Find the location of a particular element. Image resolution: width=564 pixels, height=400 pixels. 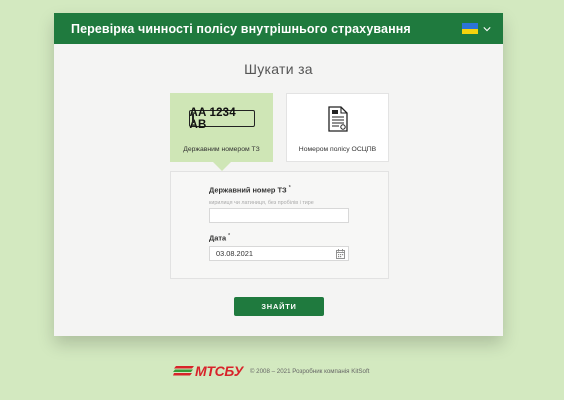

language-selector is located at coordinates (476, 28).